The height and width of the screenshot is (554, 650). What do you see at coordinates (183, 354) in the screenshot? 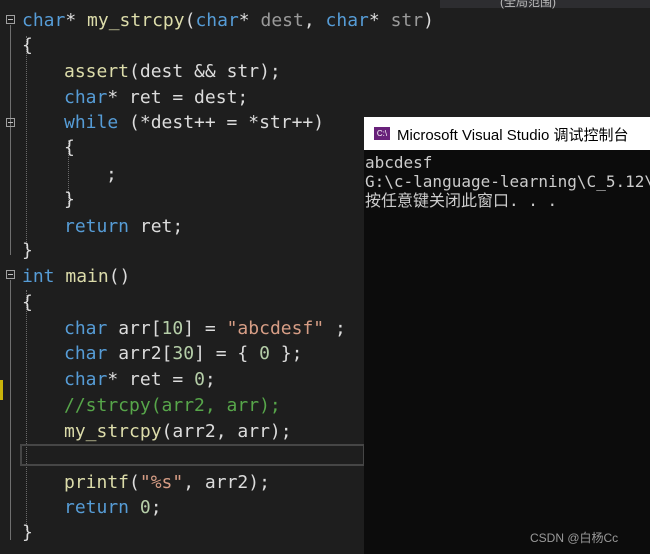
I see `code-line-14: char arr2[30] = { 0 };` at bounding box center [183, 354].